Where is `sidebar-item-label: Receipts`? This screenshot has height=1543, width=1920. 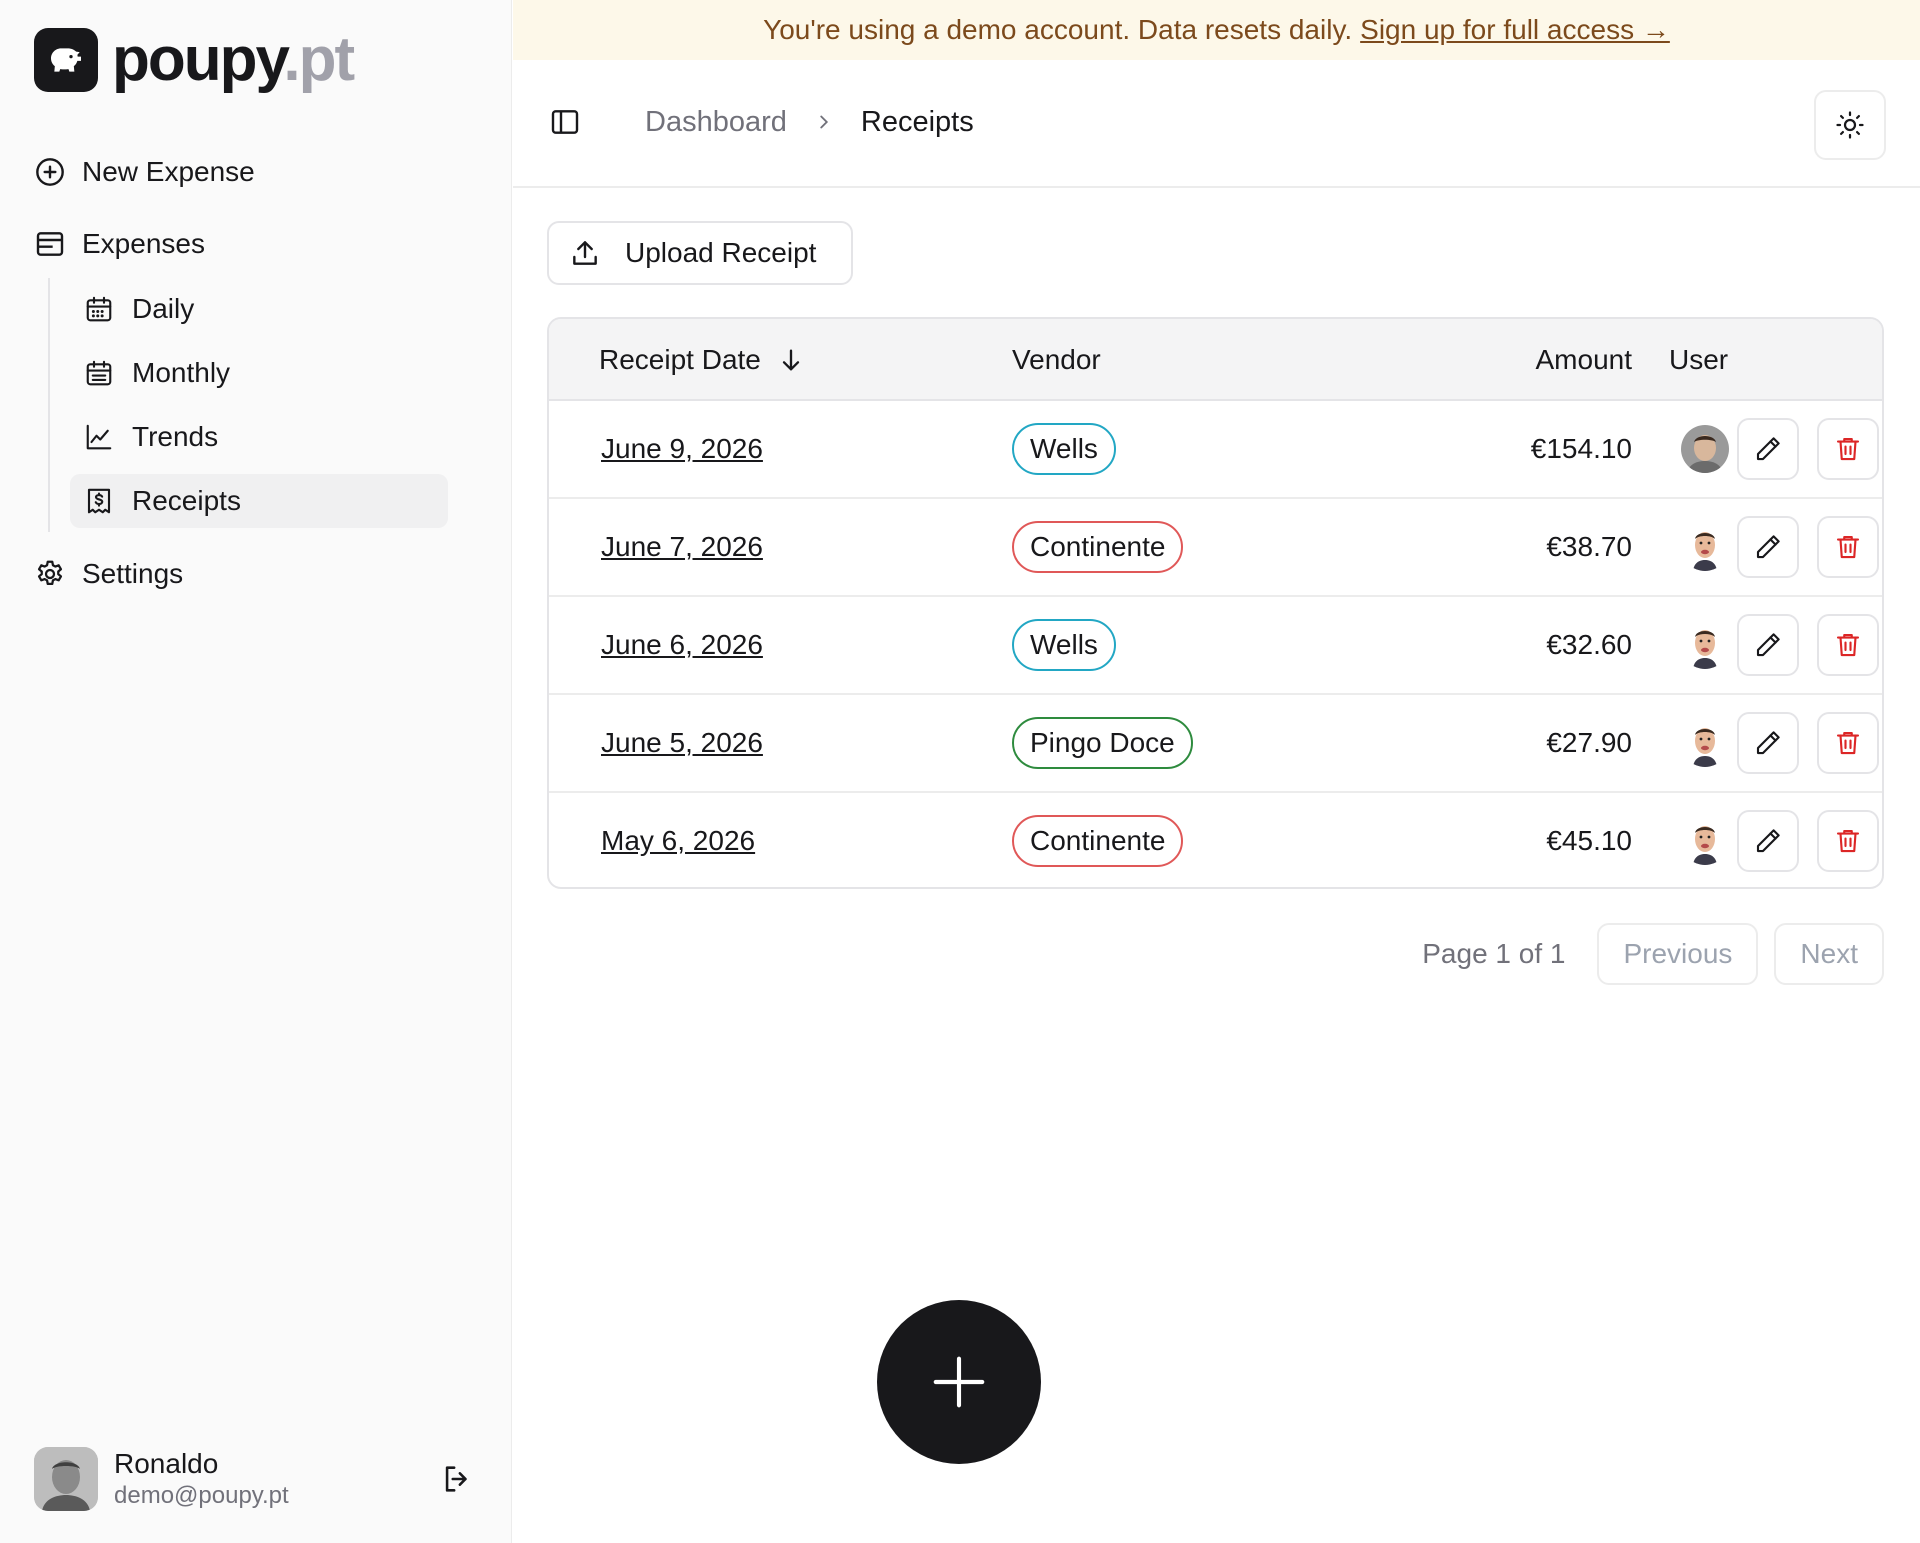
sidebar-item-label: Receipts is located at coordinates (186, 500).